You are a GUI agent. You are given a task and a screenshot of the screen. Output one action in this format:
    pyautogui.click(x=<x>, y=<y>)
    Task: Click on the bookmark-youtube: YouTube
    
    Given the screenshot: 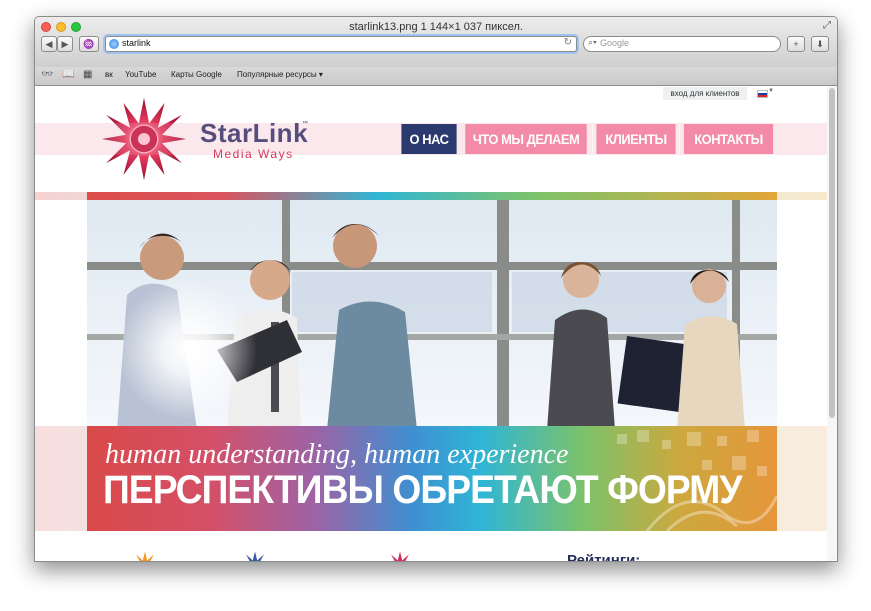 What is the action you would take?
    pyautogui.click(x=140, y=74)
    